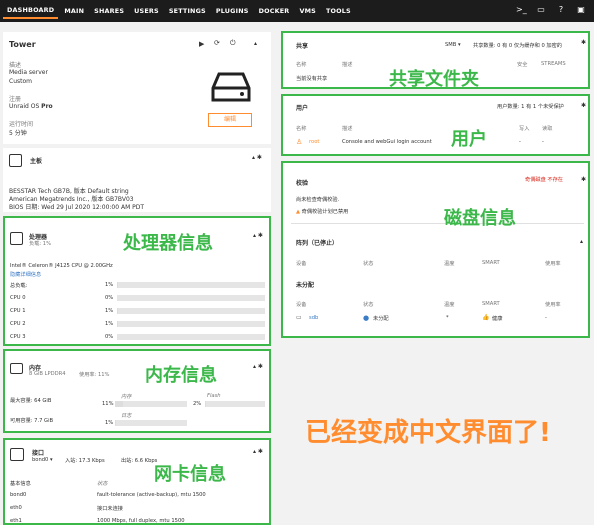 This screenshot has height=525, width=594. What do you see at coordinates (206, 404) in the screenshot?
I see `flash-fill` at bounding box center [206, 404].